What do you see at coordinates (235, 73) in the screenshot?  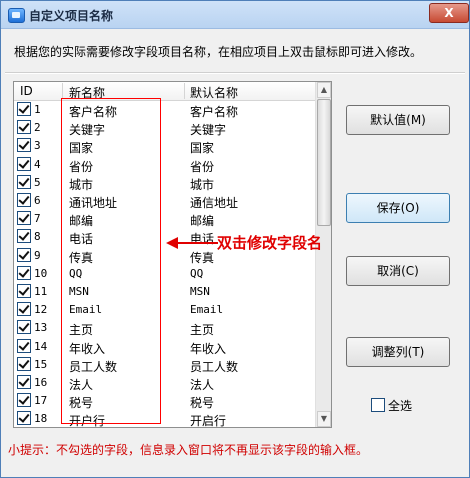 I see `divider` at bounding box center [235, 73].